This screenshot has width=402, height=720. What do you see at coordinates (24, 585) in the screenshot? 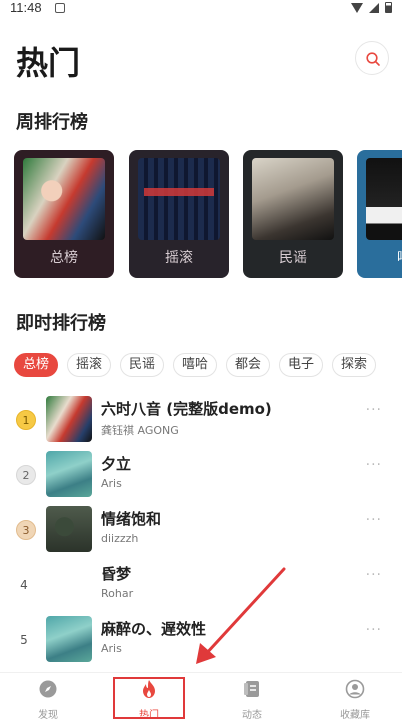
I see `rank-number: 4` at bounding box center [24, 585].